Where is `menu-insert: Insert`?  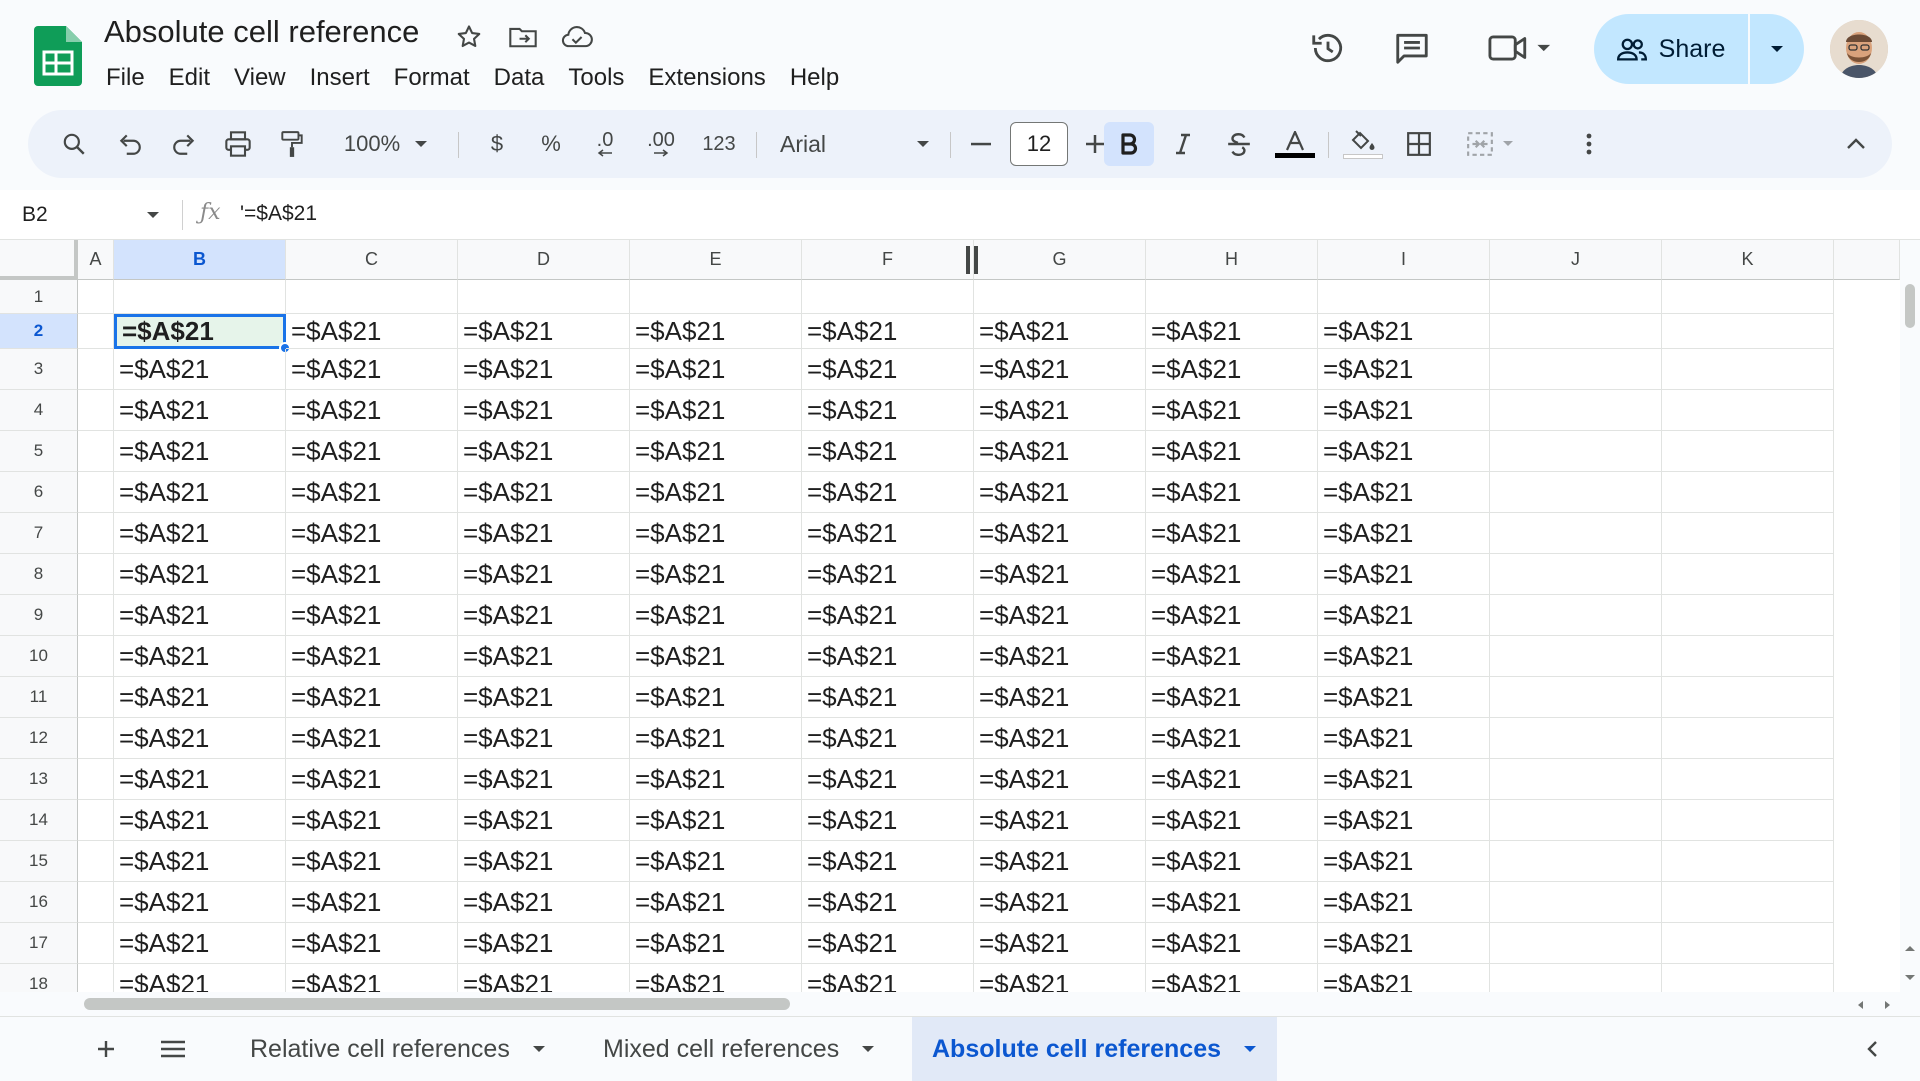 menu-insert: Insert is located at coordinates (340, 78).